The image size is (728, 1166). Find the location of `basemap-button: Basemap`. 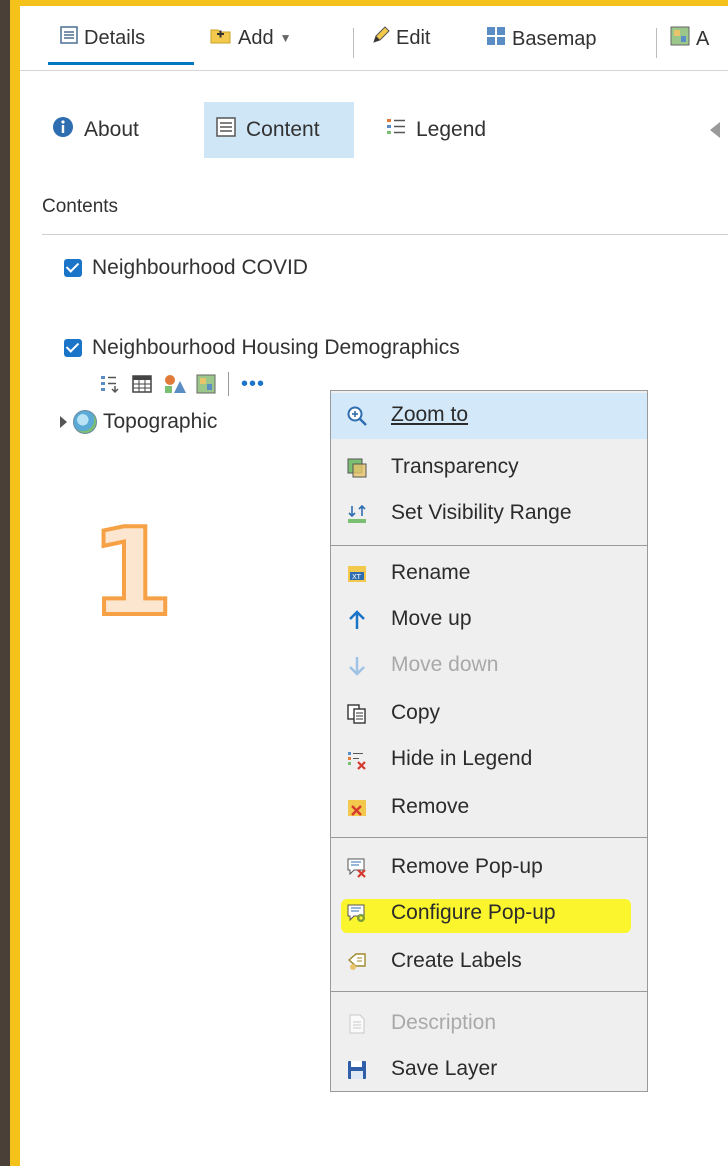

basemap-button: Basemap is located at coordinates (541, 39).